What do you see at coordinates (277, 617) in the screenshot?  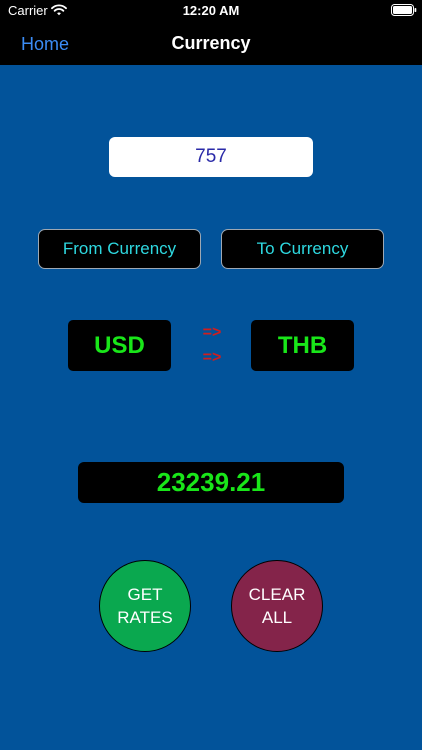 I see `clear-all-label-line2: ALL` at bounding box center [277, 617].